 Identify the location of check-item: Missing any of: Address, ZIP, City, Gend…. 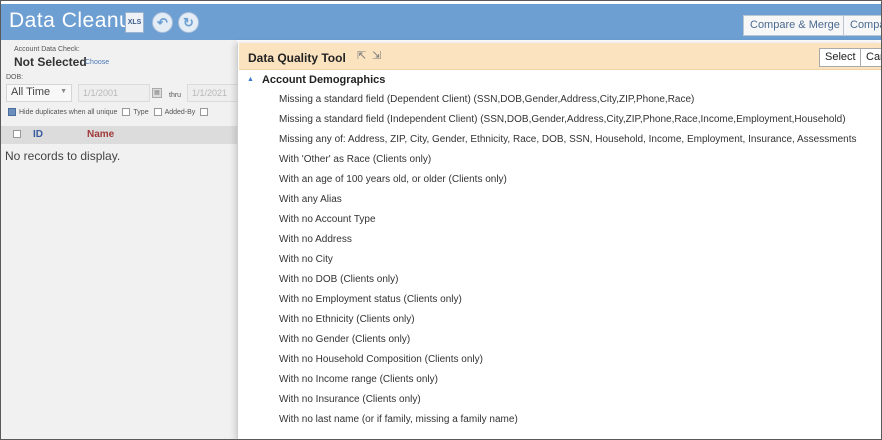
(579, 143).